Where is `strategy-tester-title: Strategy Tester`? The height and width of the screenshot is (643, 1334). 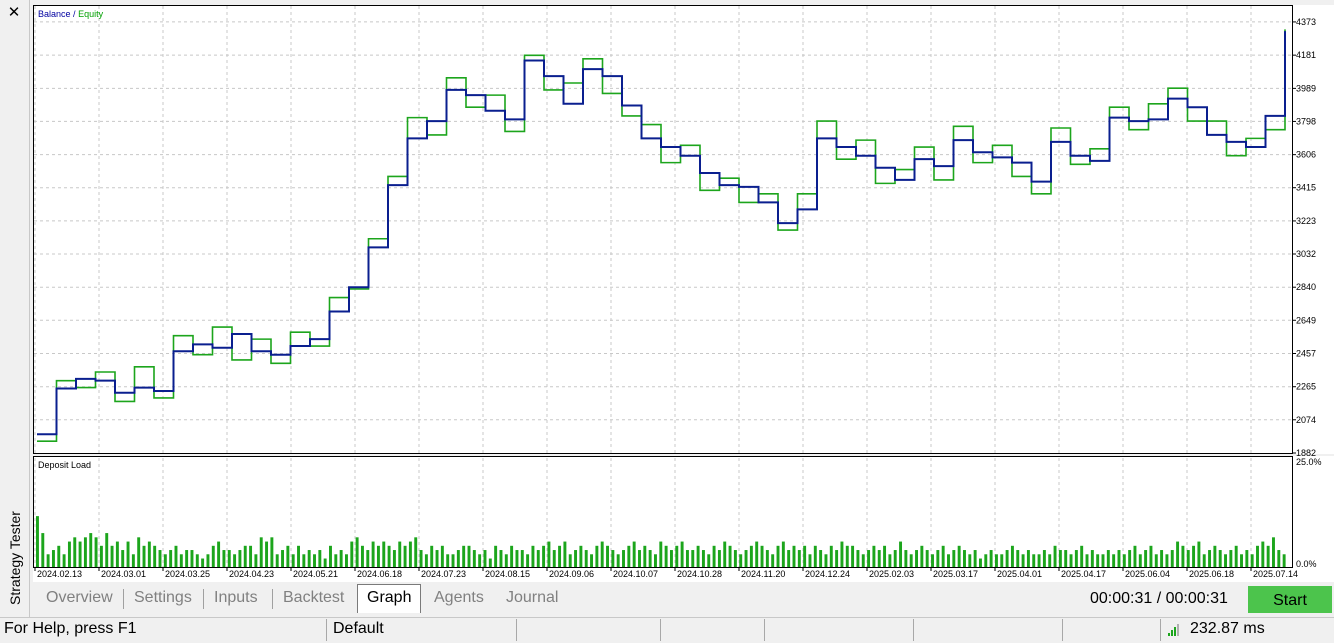 strategy-tester-title: Strategy Tester is located at coordinates (15, 558).